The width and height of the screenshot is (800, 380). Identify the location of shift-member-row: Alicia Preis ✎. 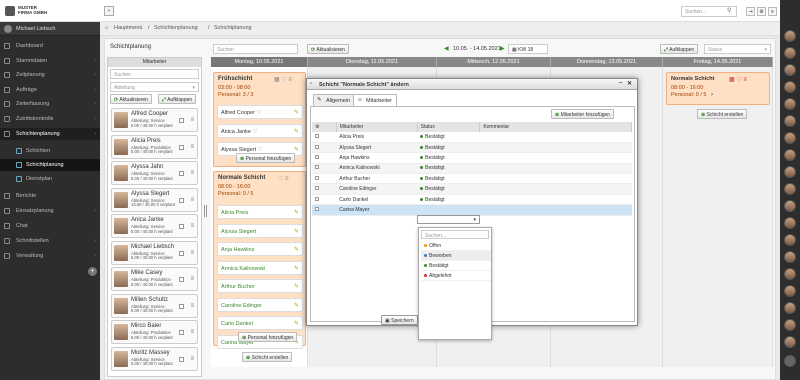
(260, 212).